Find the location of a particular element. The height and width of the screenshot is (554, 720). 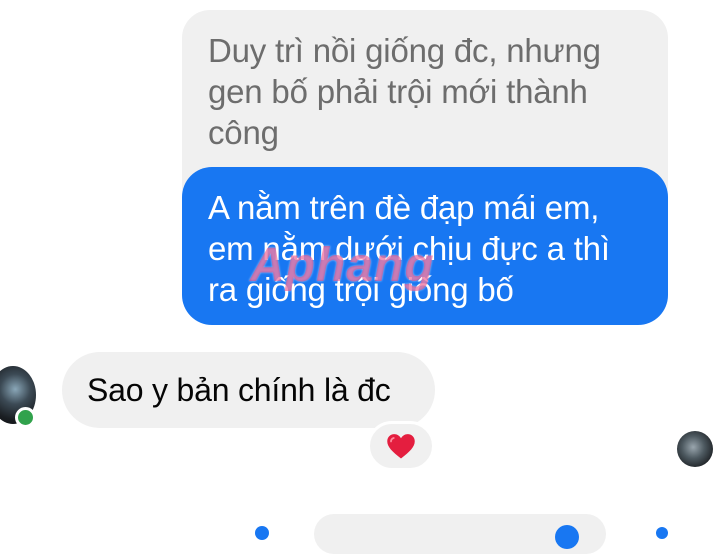

heart-icon is located at coordinates (401, 446).